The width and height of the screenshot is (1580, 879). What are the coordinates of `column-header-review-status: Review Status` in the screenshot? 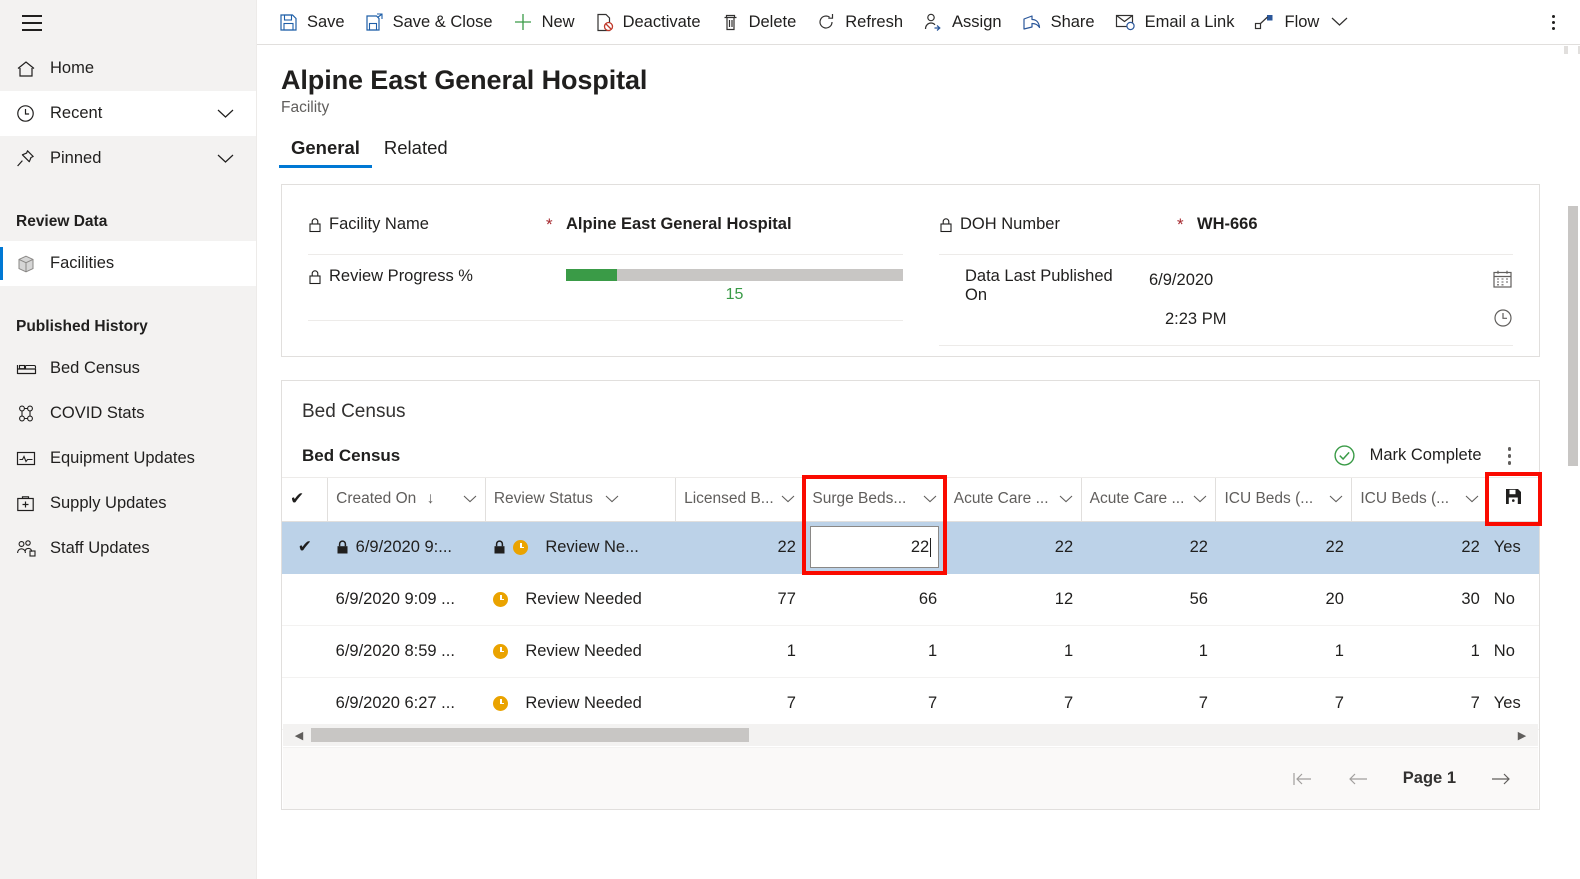 It's located at (580, 499).